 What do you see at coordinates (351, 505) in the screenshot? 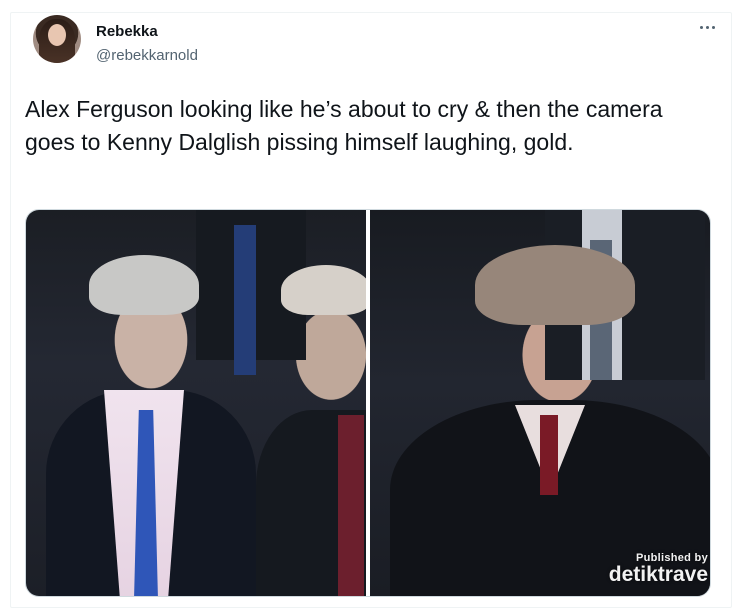
I see `tie-right-person` at bounding box center [351, 505].